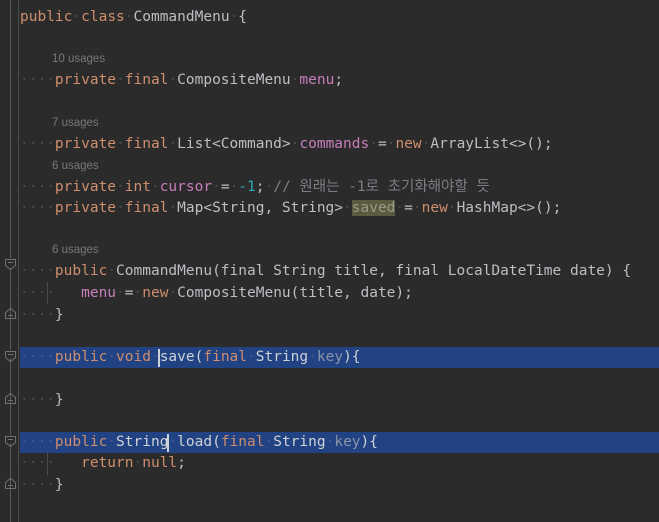 The image size is (659, 522). What do you see at coordinates (339, 166) in the screenshot?
I see `inlay-hint-cursor-usages: 6 usages` at bounding box center [339, 166].